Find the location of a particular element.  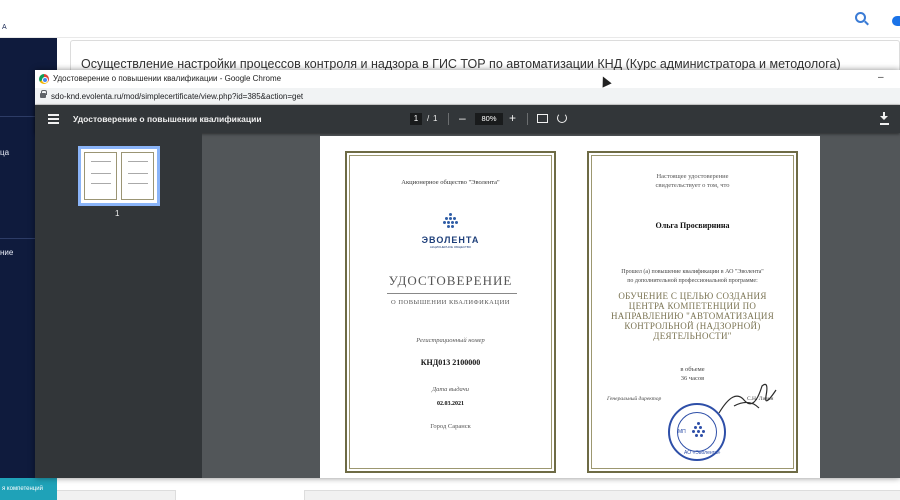

reg-number: КНД013 2100000 is located at coordinates (450, 362).